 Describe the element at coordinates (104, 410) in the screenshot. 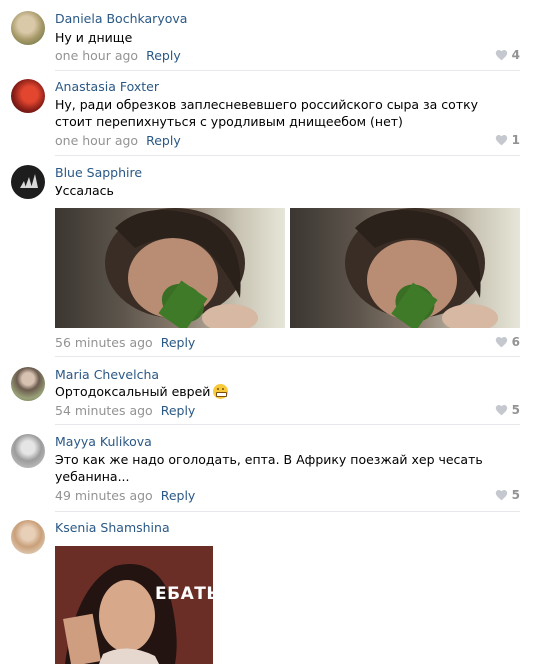

I see `comment-time: 54 minutes ago` at that location.